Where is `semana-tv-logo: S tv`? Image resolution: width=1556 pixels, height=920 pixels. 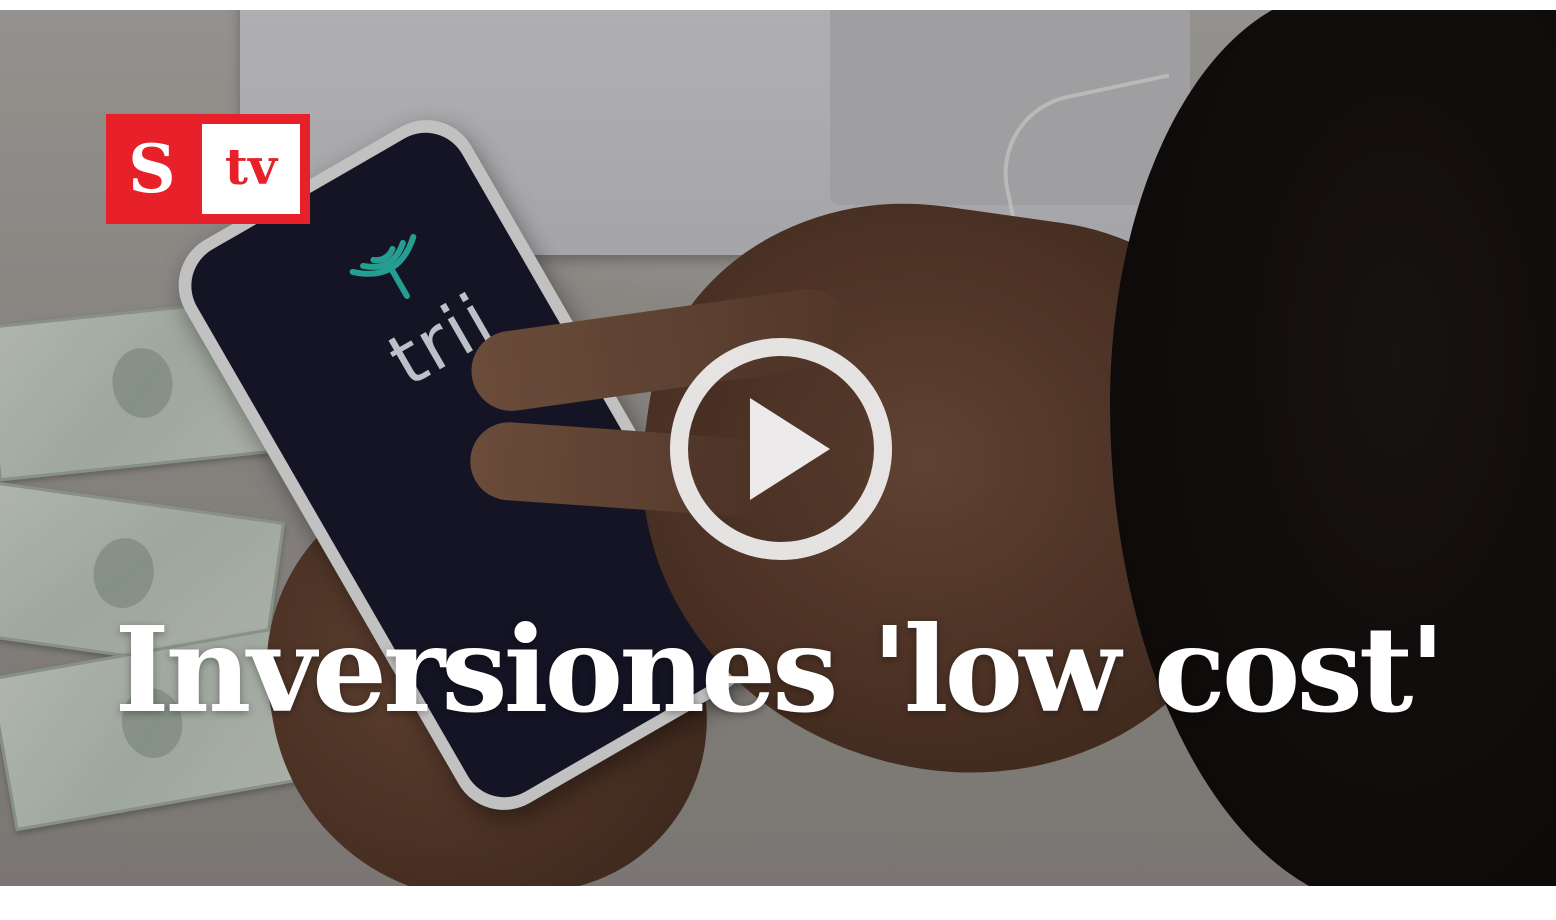
semana-tv-logo: S tv is located at coordinates (208, 169).